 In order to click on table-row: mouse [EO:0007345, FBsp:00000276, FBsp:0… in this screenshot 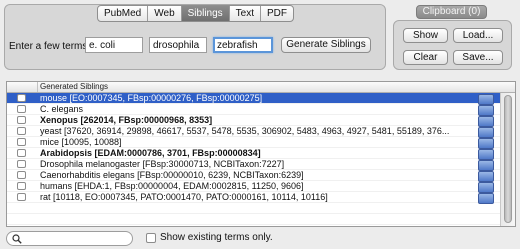, I will do `click(253, 99)`.